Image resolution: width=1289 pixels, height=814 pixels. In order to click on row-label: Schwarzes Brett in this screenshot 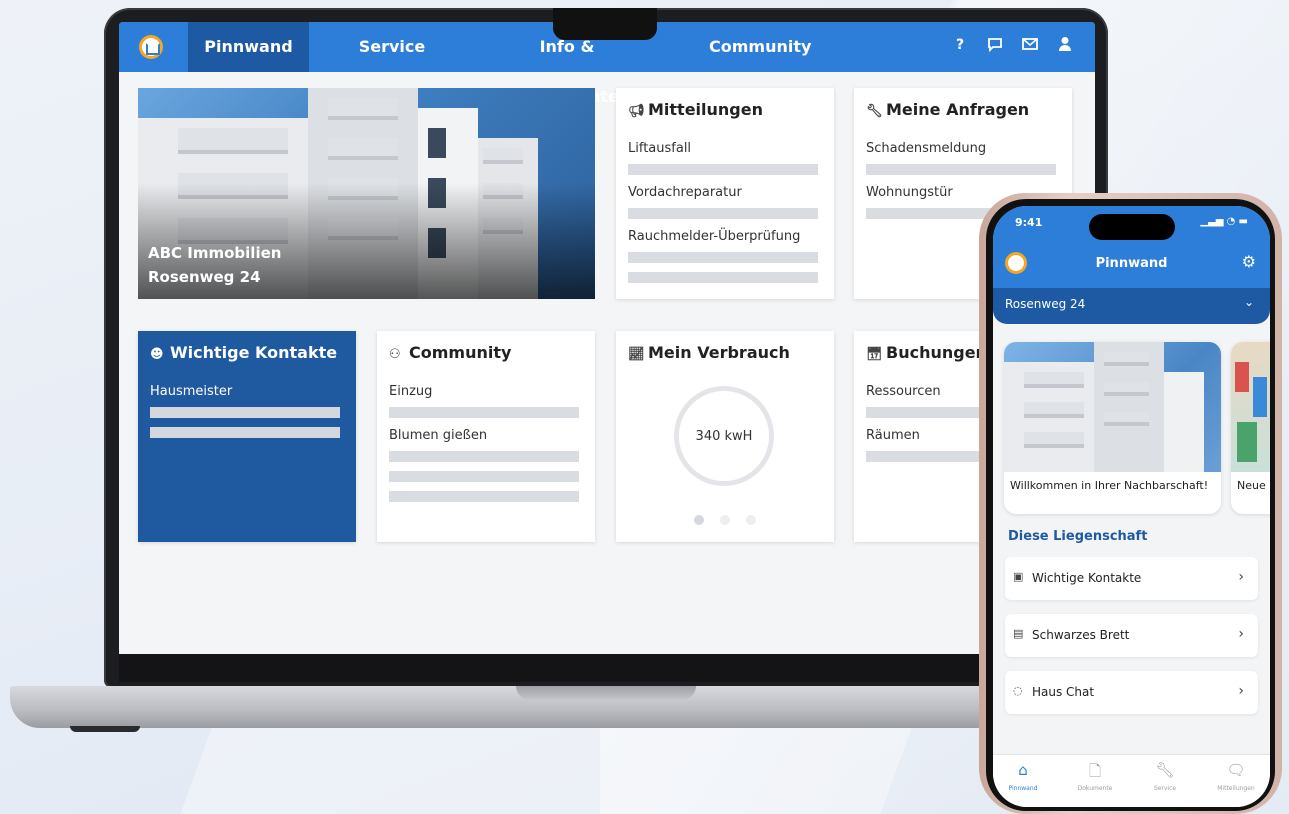, I will do `click(1081, 635)`.